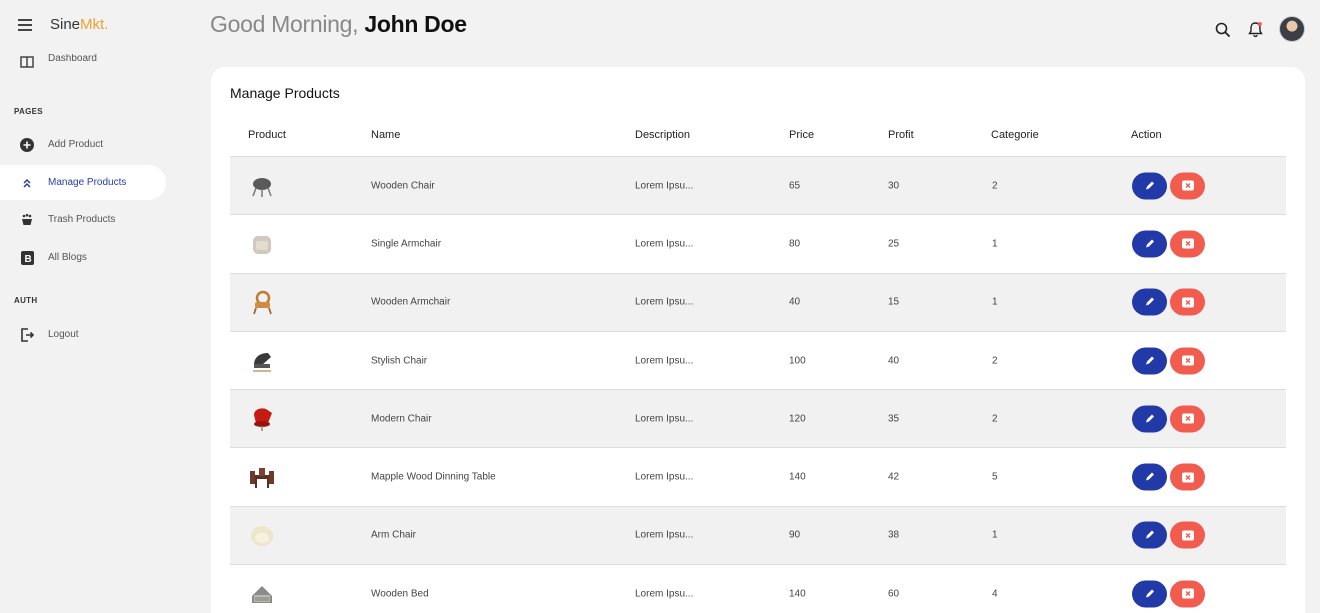 The width and height of the screenshot is (1320, 613). Describe the element at coordinates (801, 135) in the screenshot. I see `column-header-price: Price` at that location.